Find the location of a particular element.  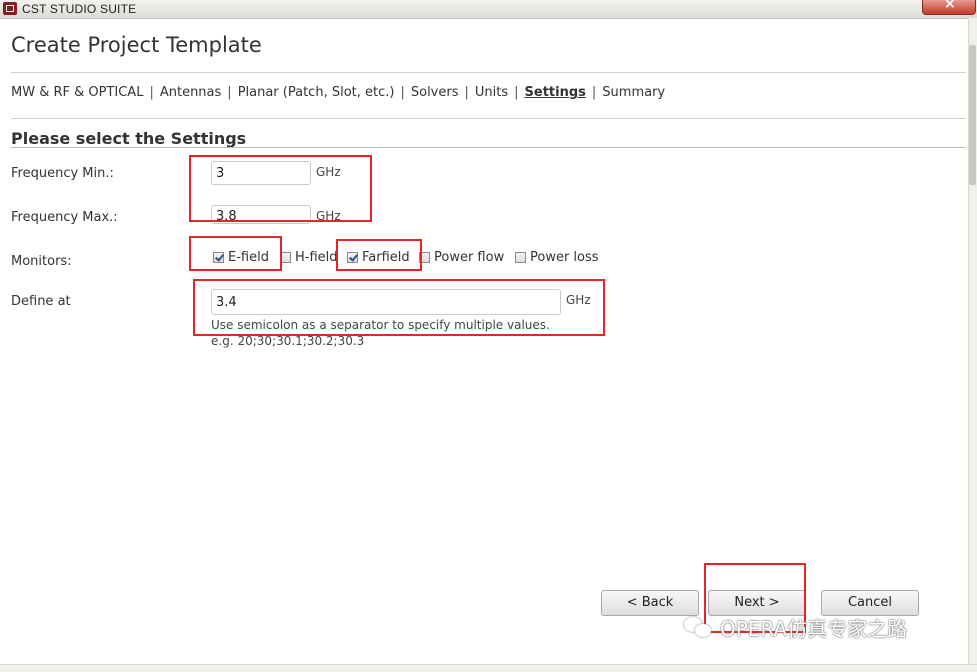

monitor-powerloss-label: Power loss is located at coordinates (564, 257).